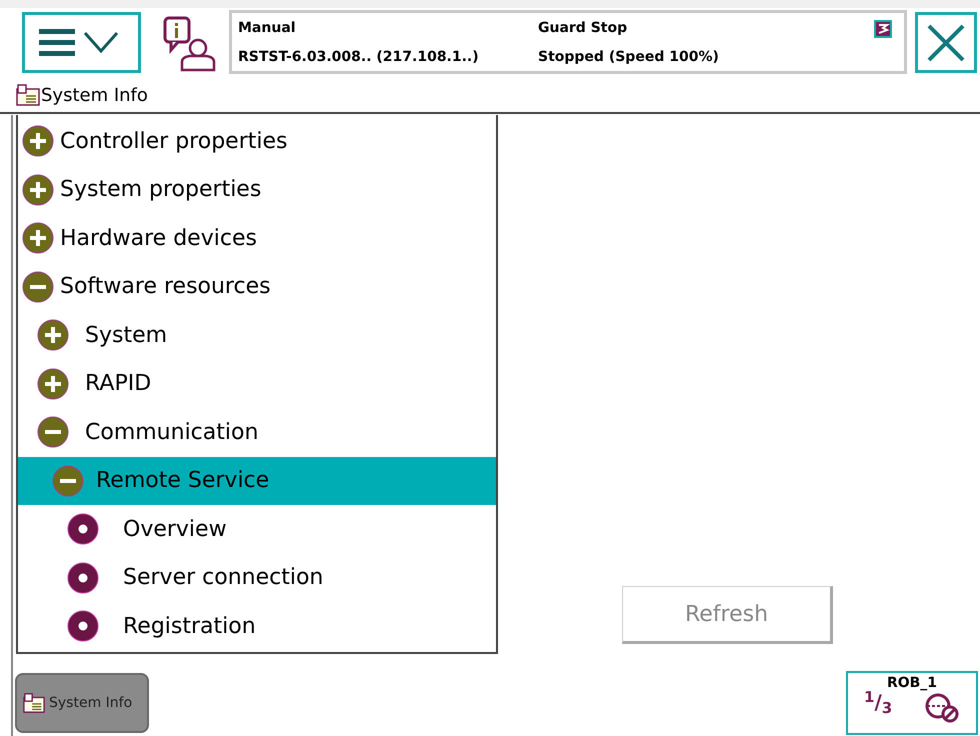 The image size is (980, 736). What do you see at coordinates (942, 708) in the screenshot?
I see `speed-off-icon` at bounding box center [942, 708].